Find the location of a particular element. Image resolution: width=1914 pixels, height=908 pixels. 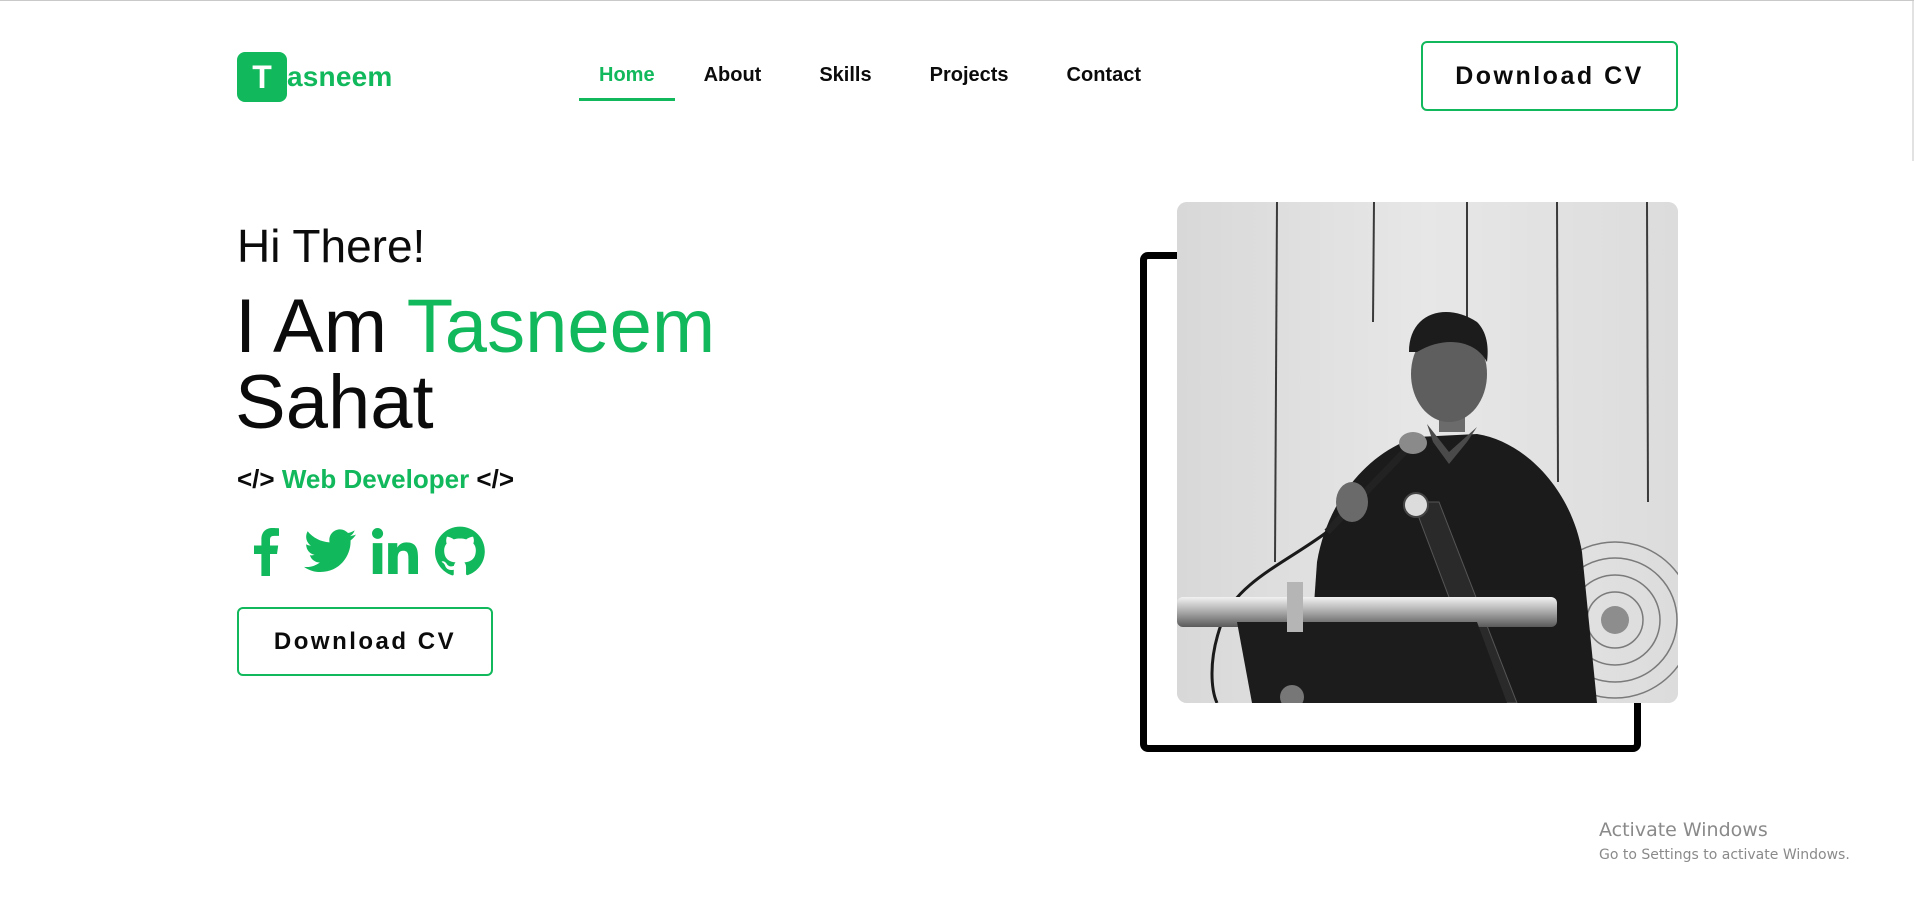

header-download-cv-button: Download CV is located at coordinates (1549, 76).